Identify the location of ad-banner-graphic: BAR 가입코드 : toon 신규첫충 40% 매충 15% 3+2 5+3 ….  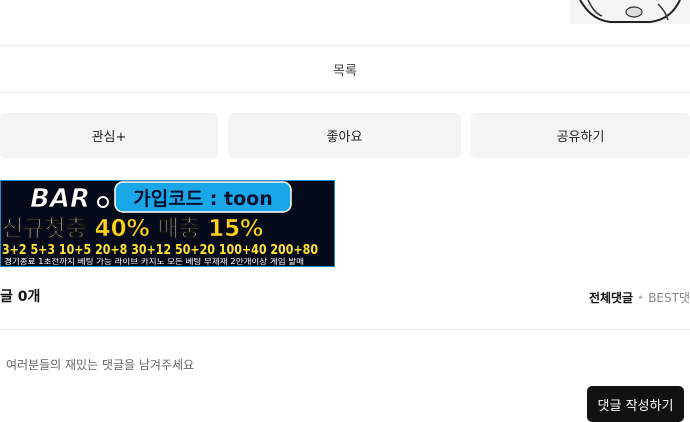
(167, 223).